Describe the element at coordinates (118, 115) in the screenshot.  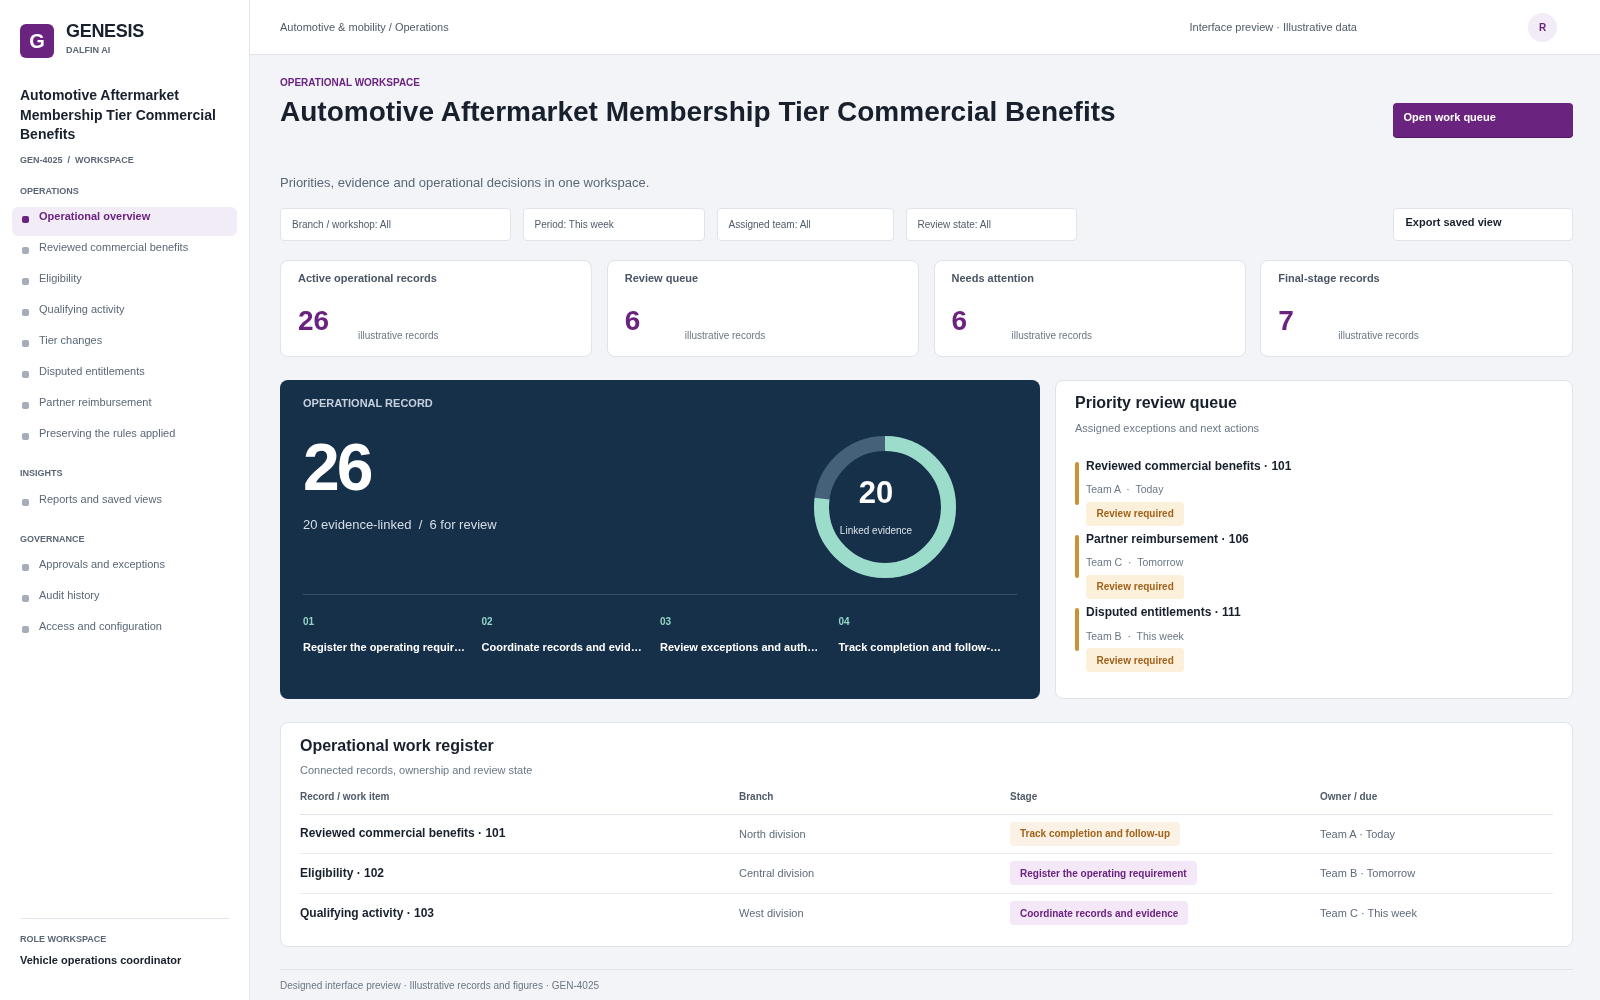
I see `workspace-title: Automotive Aftermarket Membership Tier Commercial Benefits` at that location.